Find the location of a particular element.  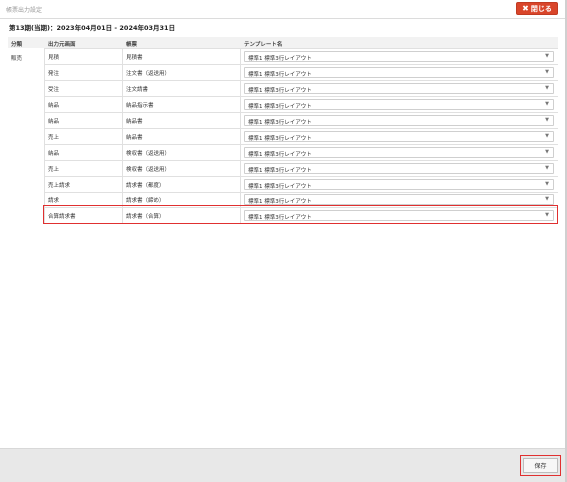

document-cell: 注文書（返送用） is located at coordinates (148, 74).